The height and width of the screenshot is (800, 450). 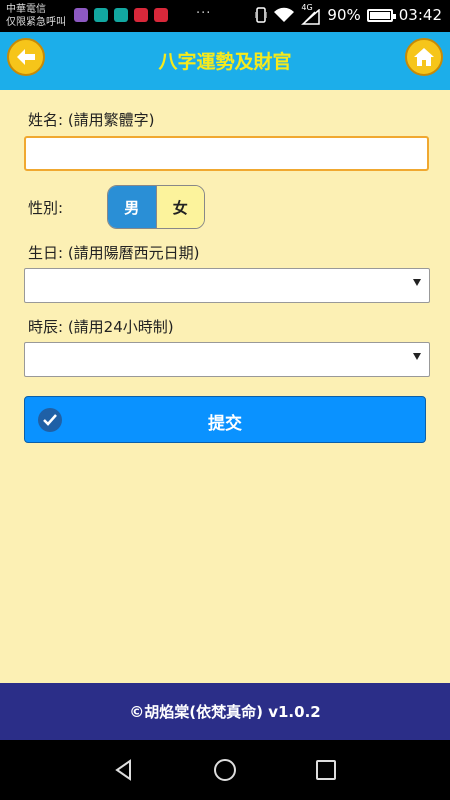 I want to click on battery-icon, so click(x=381, y=15).